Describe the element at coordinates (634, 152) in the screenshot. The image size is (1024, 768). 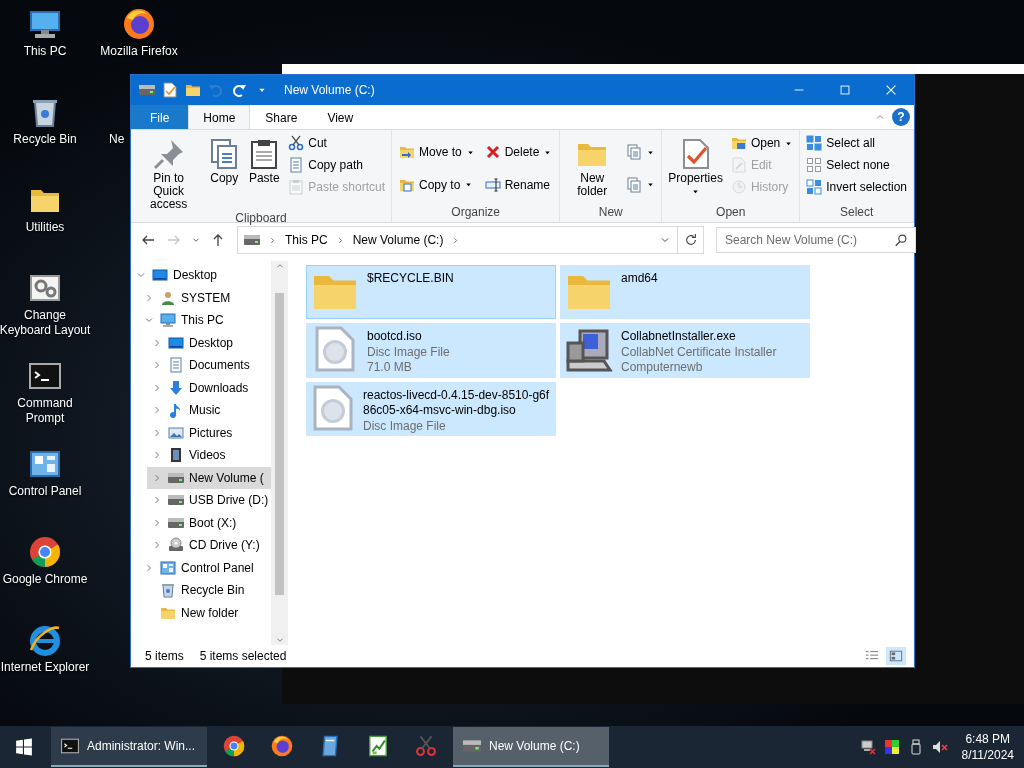
I see `new-item-icon` at that location.